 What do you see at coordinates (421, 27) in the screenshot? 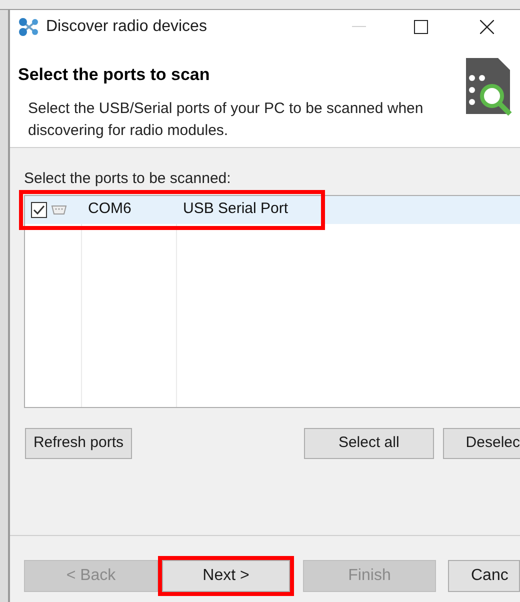
I see `maximize-icon` at bounding box center [421, 27].